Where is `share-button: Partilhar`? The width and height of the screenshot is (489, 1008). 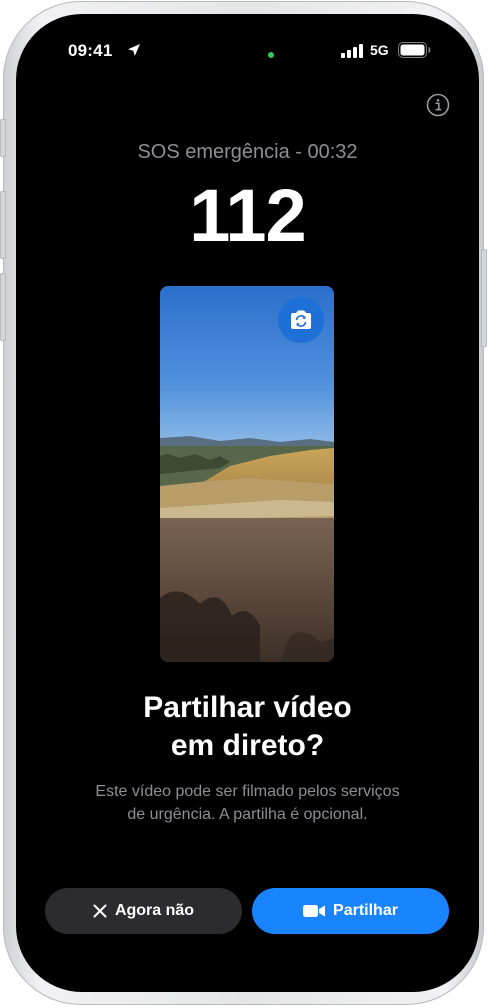
share-button: Partilhar is located at coordinates (350, 911).